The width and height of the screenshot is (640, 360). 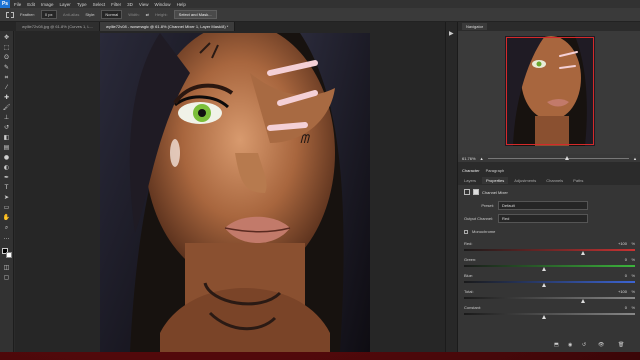 What do you see at coordinates (466, 231) in the screenshot?
I see `monochrome-checkbox` at bounding box center [466, 231].